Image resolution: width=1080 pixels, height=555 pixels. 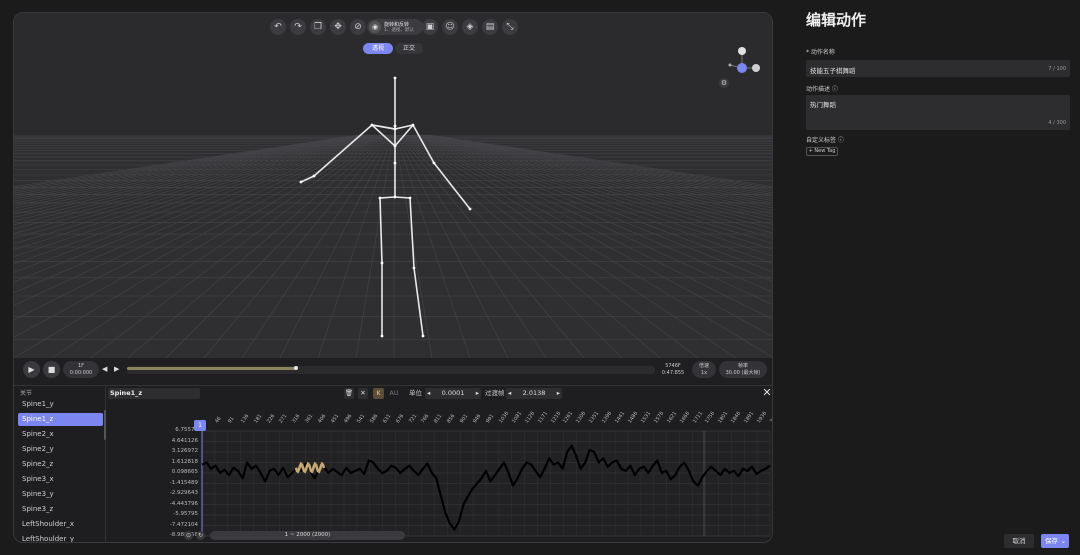 What do you see at coordinates (378, 48) in the screenshot?
I see `view-perspective-button: 透视` at bounding box center [378, 48].